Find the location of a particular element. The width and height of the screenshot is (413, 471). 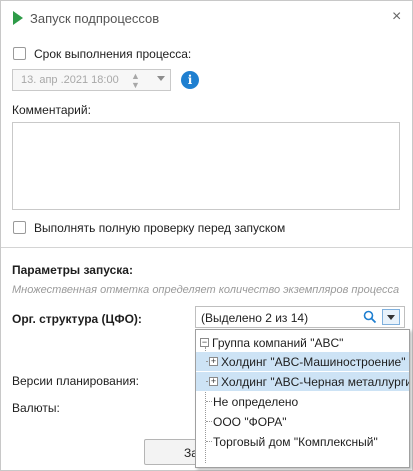

org-dropdown-button is located at coordinates (391, 317).